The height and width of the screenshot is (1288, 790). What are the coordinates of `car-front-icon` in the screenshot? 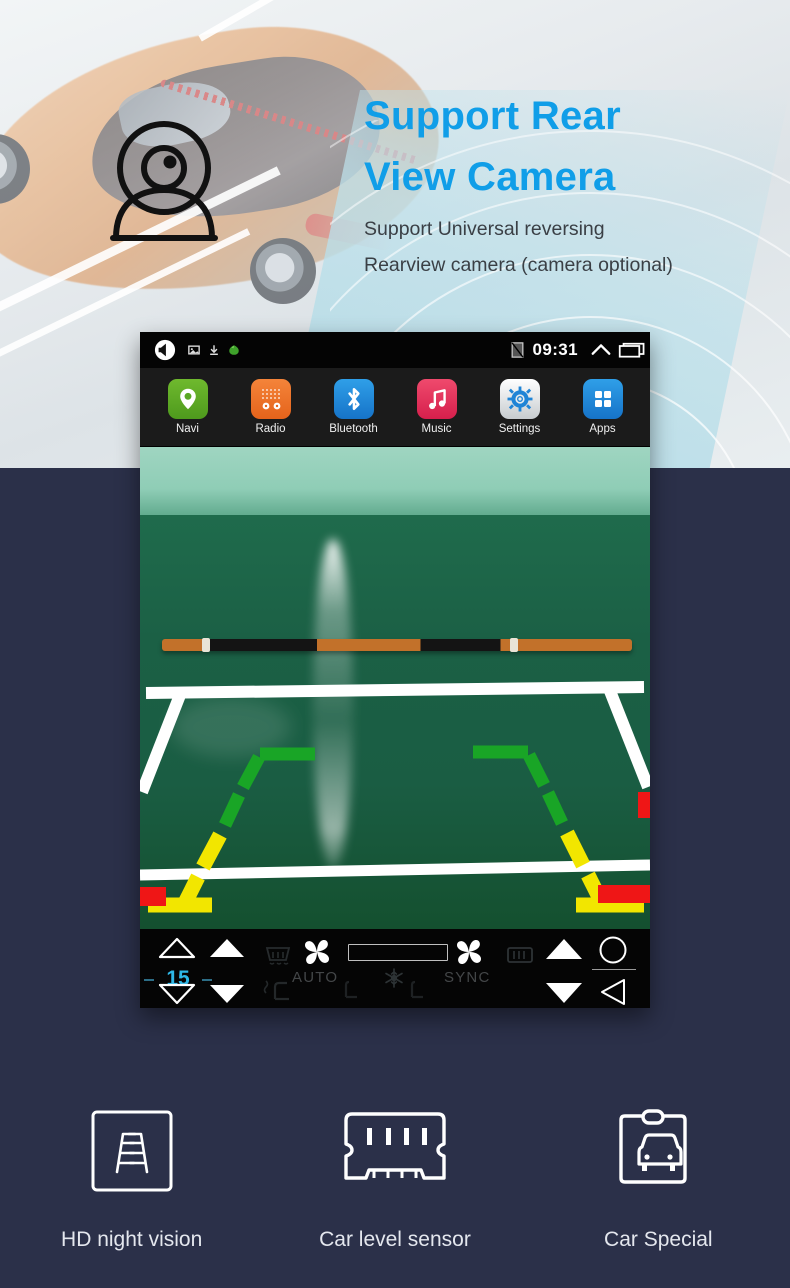 It's located at (658, 1151).